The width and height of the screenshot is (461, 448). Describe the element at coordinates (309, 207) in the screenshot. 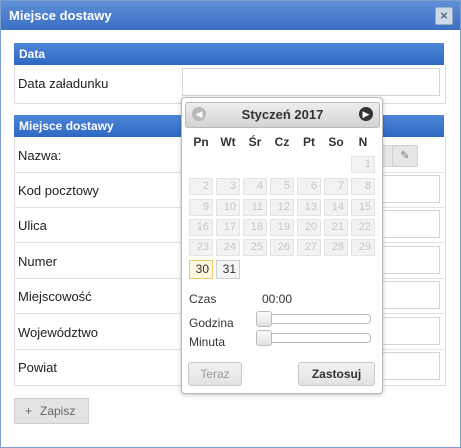

I see `calendar-day: 13` at that location.